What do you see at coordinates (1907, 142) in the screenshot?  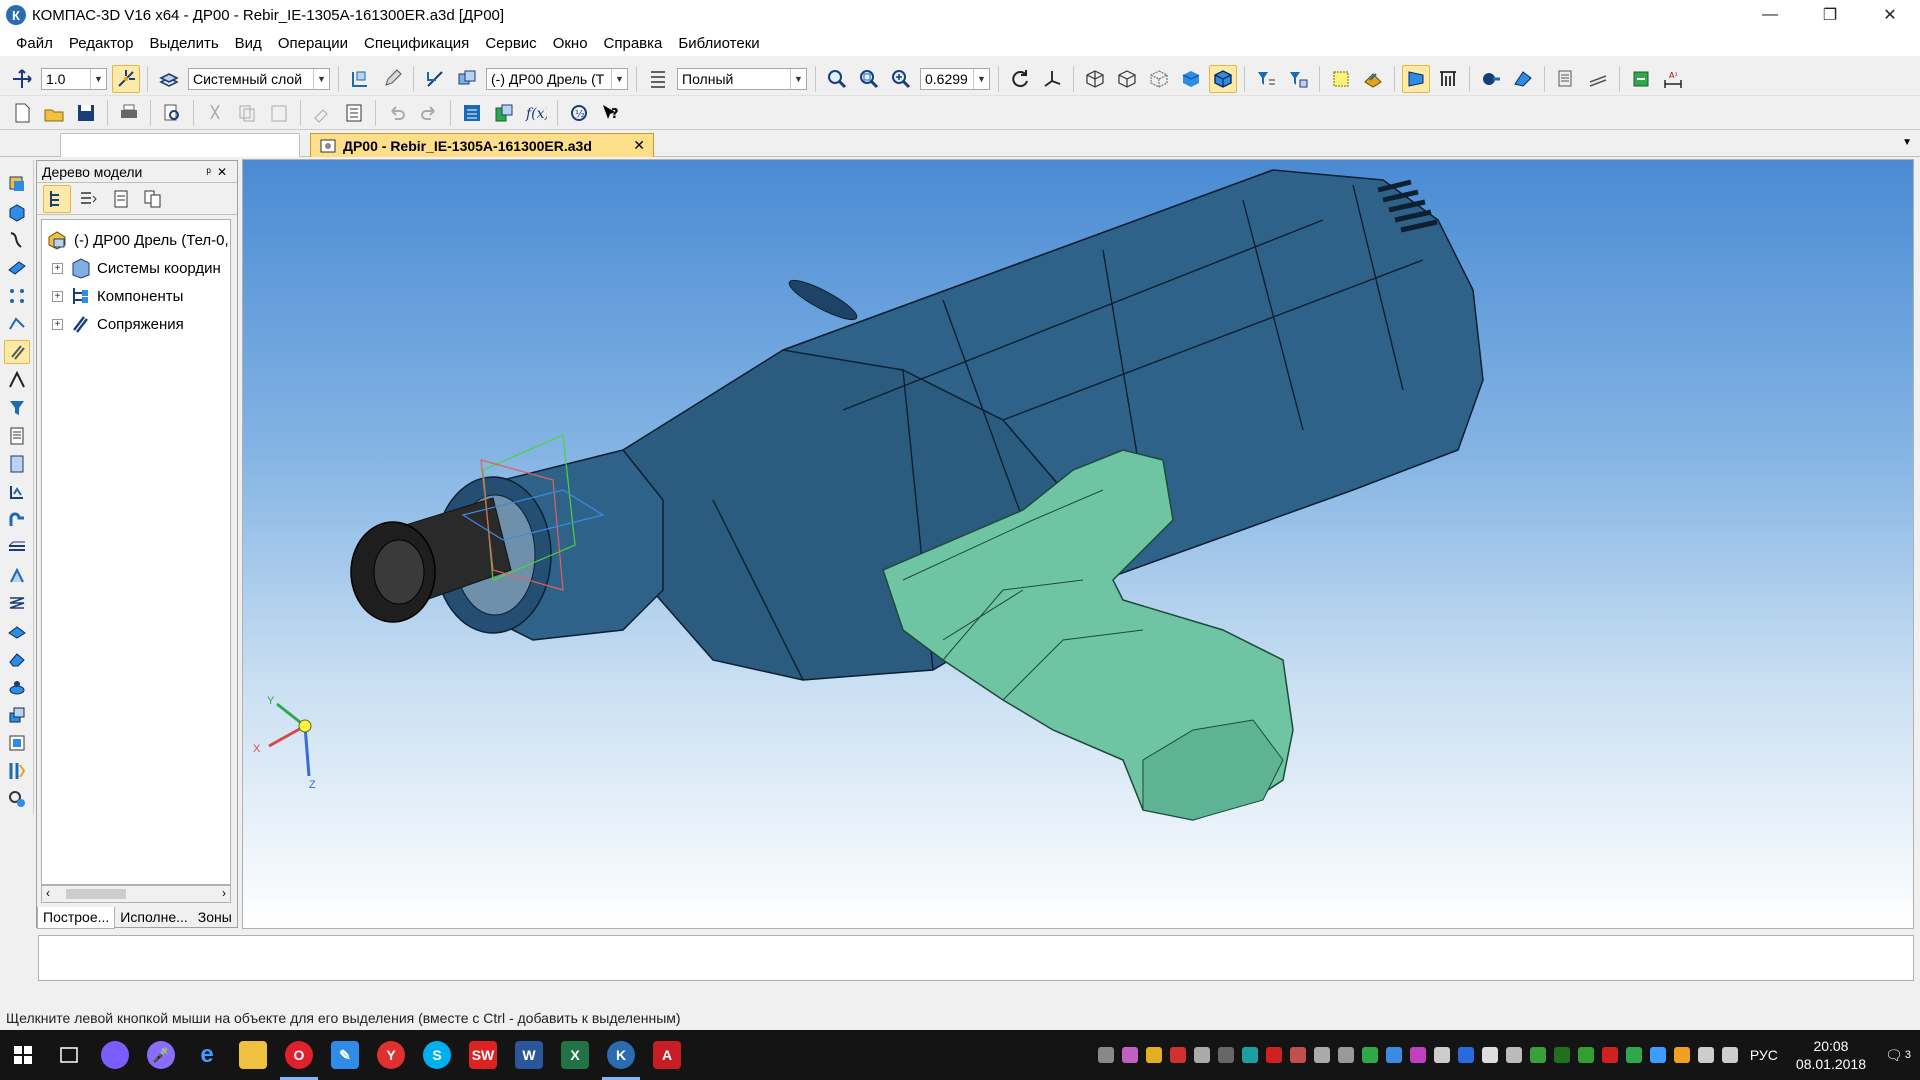 I see `tabs-dropdown-icon: ▼` at bounding box center [1907, 142].